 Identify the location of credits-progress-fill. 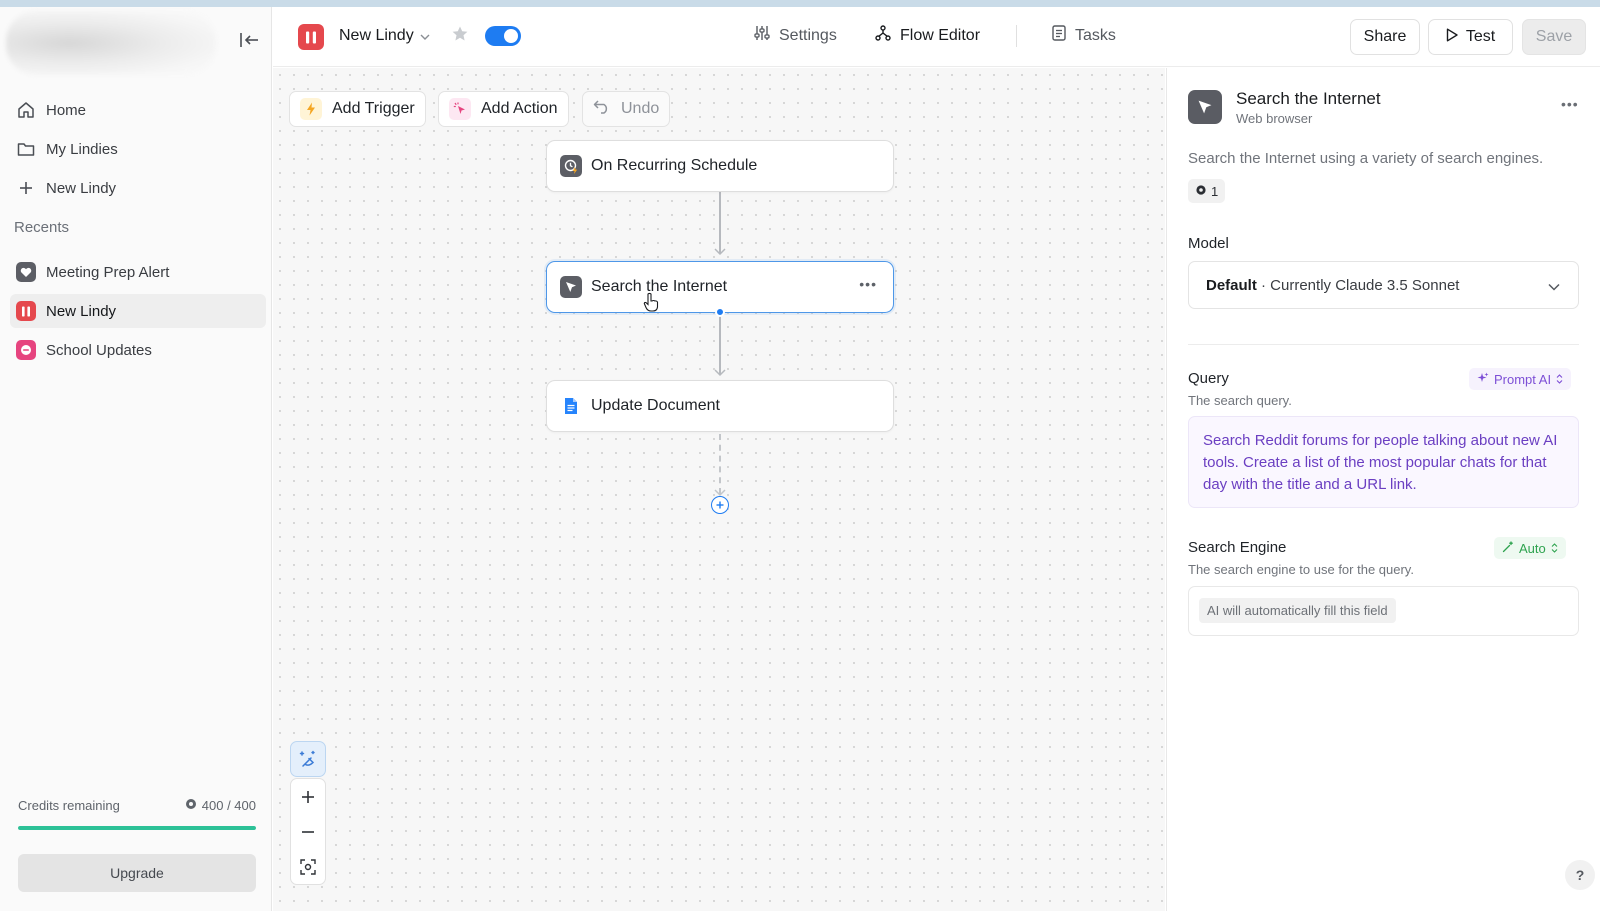
(137, 828).